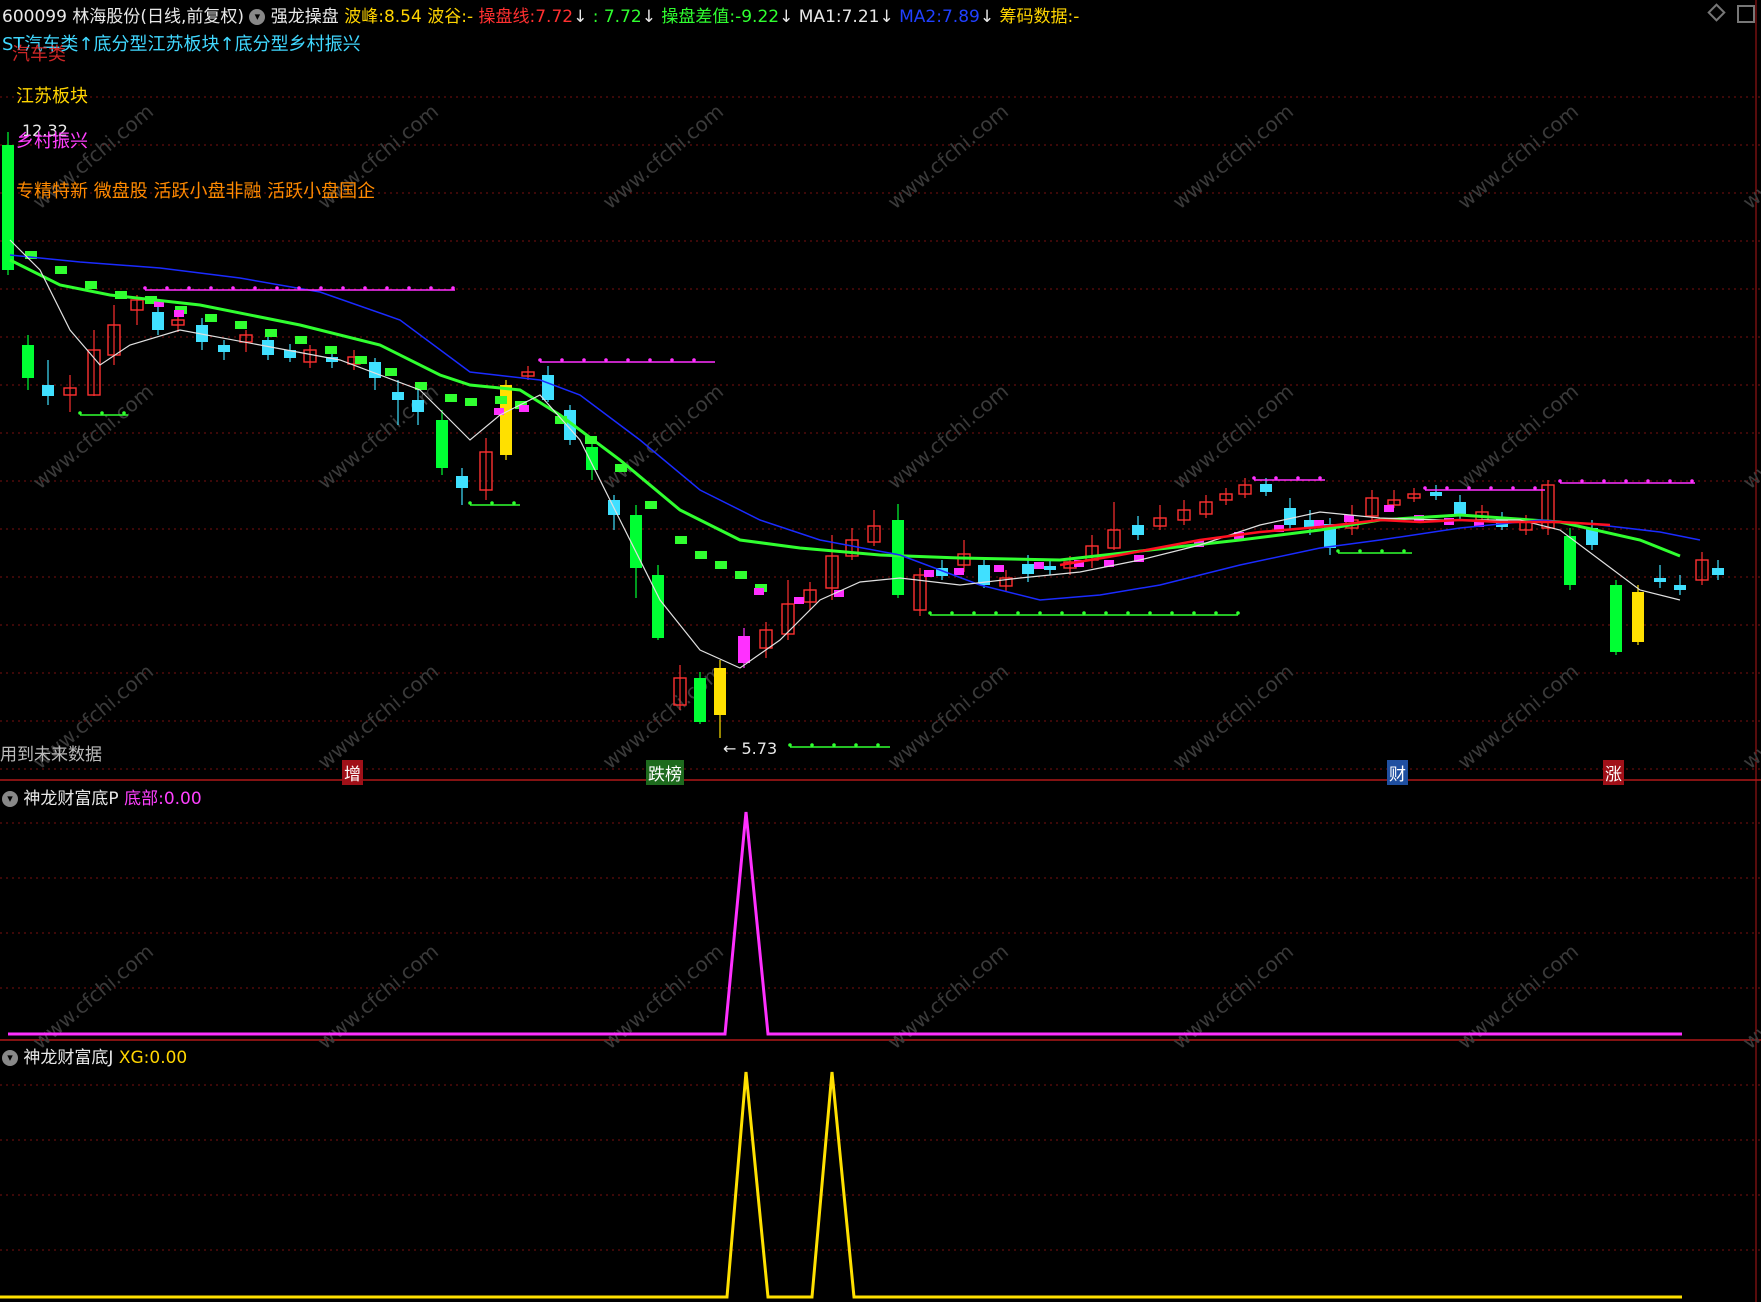  What do you see at coordinates (52, 141) in the screenshot?
I see `rural-label: 乡村振兴` at bounding box center [52, 141].